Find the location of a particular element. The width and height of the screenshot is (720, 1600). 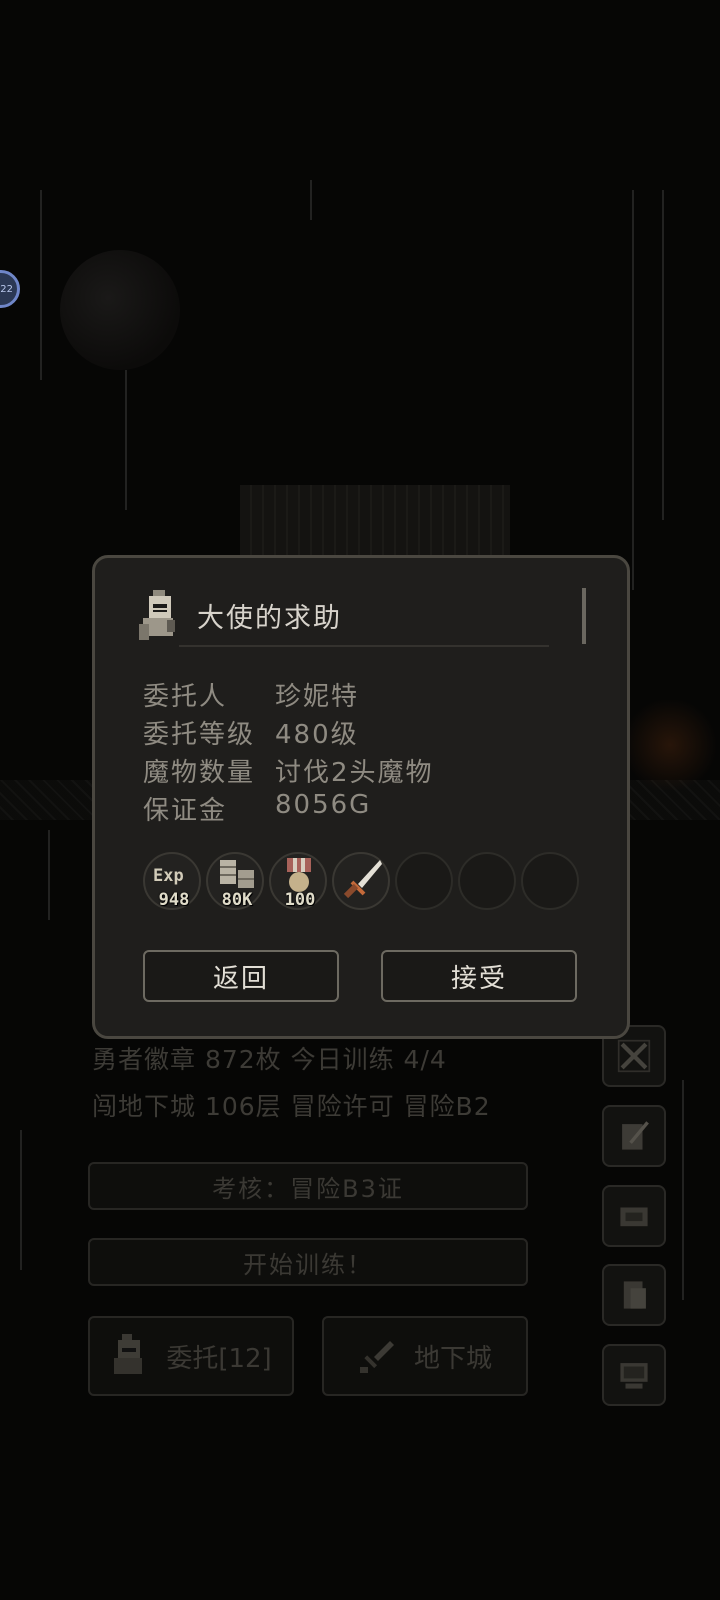

lantern-glow is located at coordinates (670, 745).